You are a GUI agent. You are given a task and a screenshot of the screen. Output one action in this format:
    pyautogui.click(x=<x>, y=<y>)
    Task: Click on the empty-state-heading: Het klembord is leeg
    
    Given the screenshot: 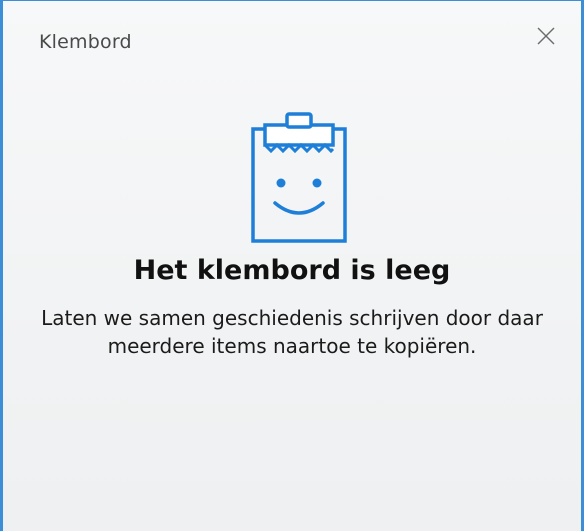 What is the action you would take?
    pyautogui.click(x=292, y=270)
    